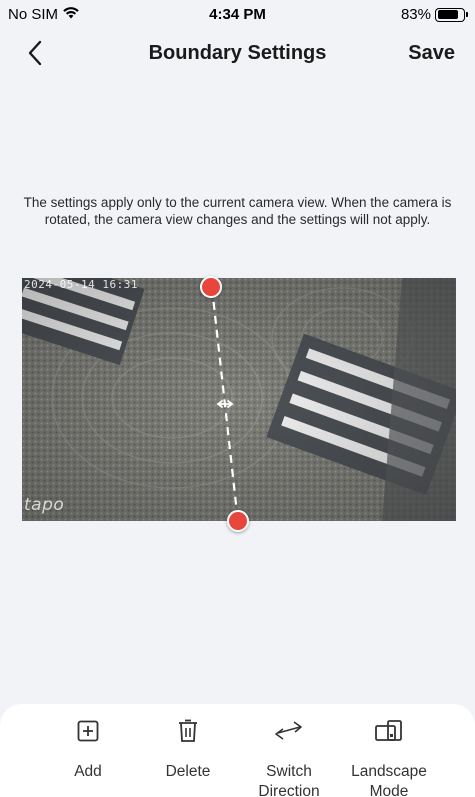  Describe the element at coordinates (415, 14) in the screenshot. I see `battery-percent: 83%` at that location.